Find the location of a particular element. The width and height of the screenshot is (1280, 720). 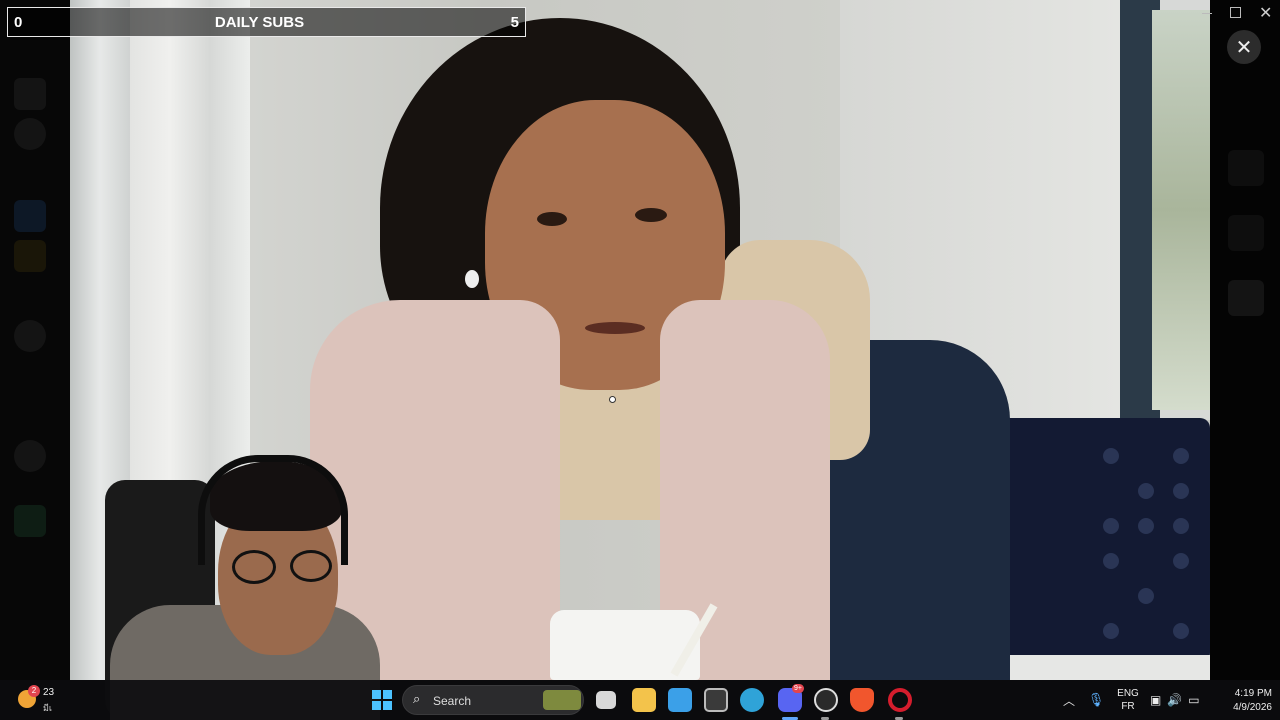

taskbar-search-box: ⌕ Search is located at coordinates (493, 700).